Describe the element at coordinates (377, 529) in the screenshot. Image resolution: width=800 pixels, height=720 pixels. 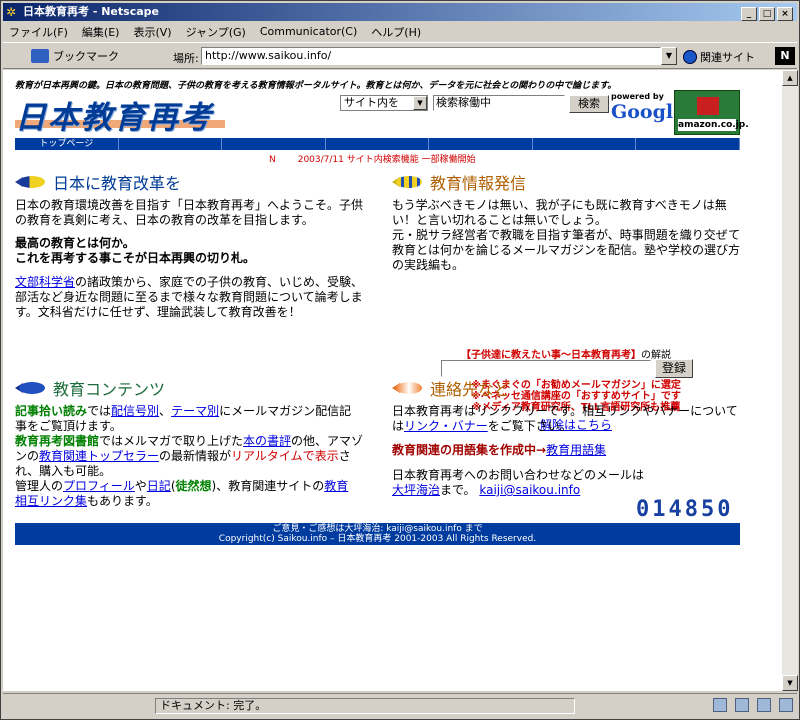
I see `footer-line-1: ご意見・ご感想は大坪海治: kaiji@saikou.info まで` at that location.